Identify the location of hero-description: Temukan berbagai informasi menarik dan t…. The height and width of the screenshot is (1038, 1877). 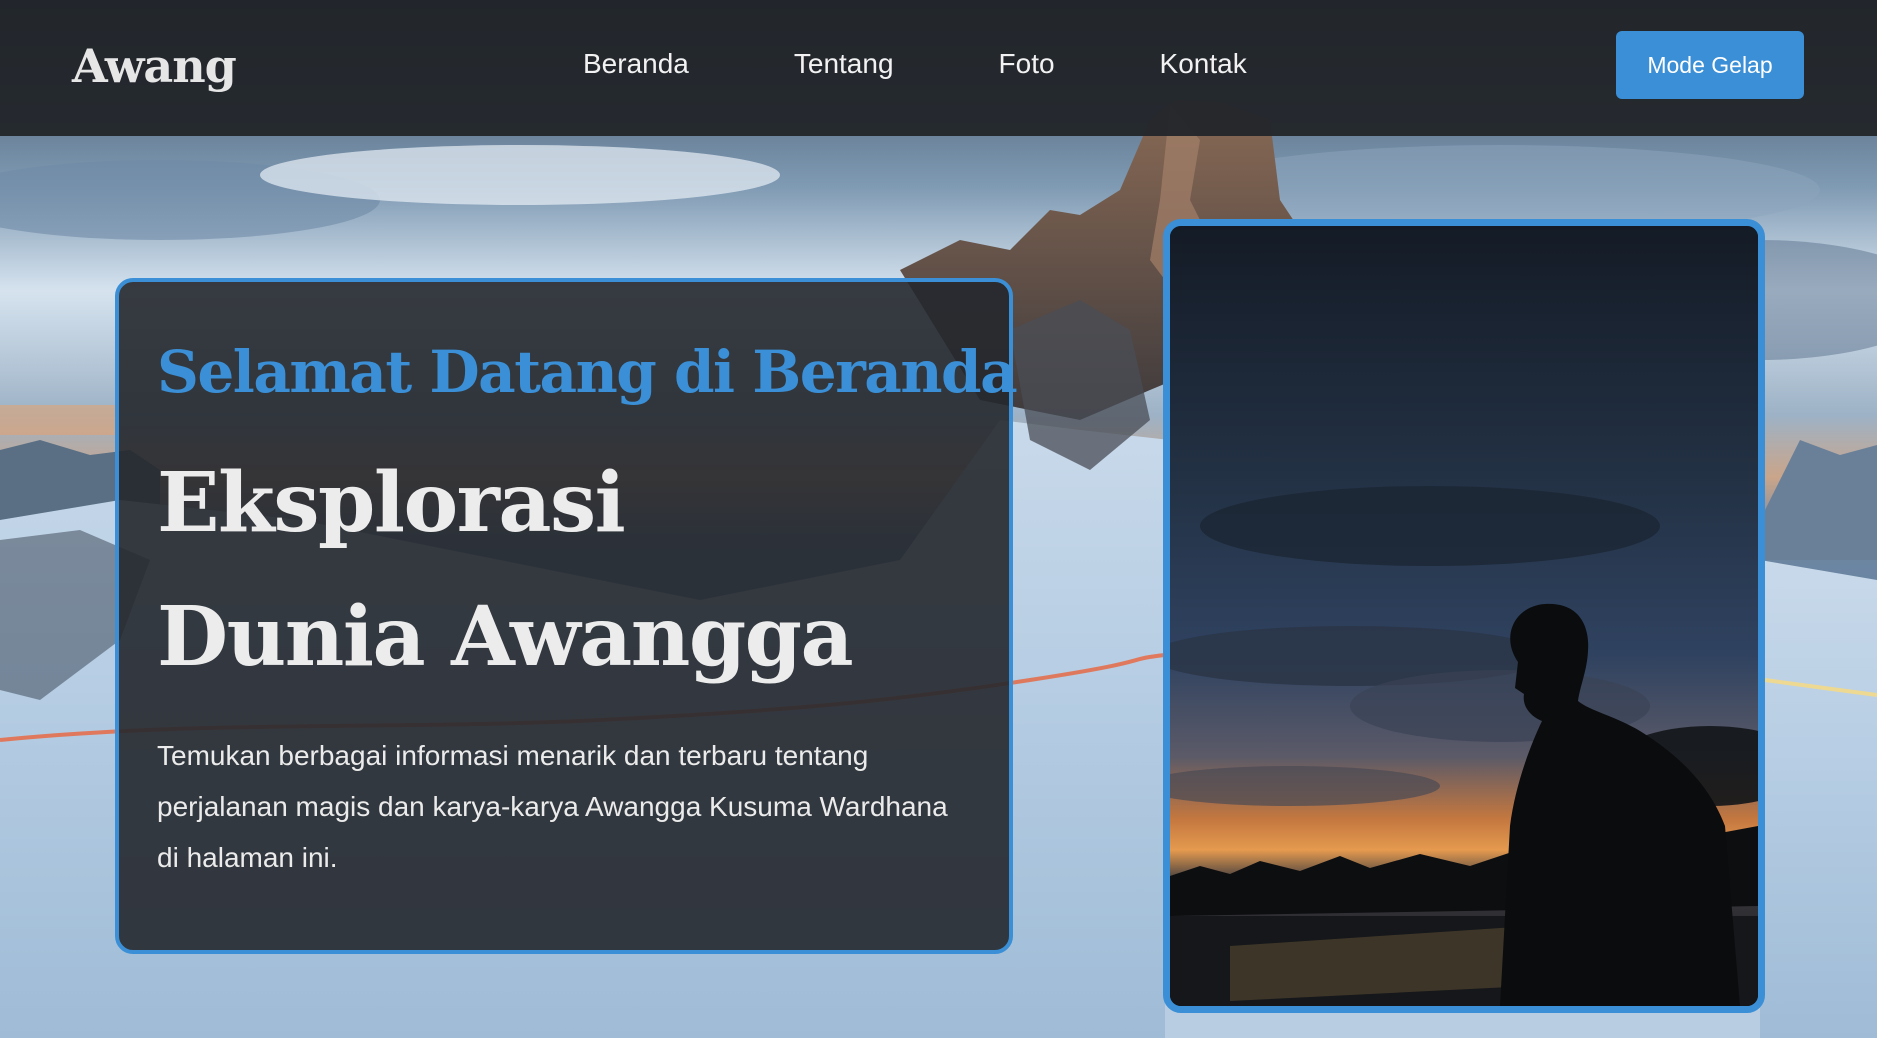
(552, 806).